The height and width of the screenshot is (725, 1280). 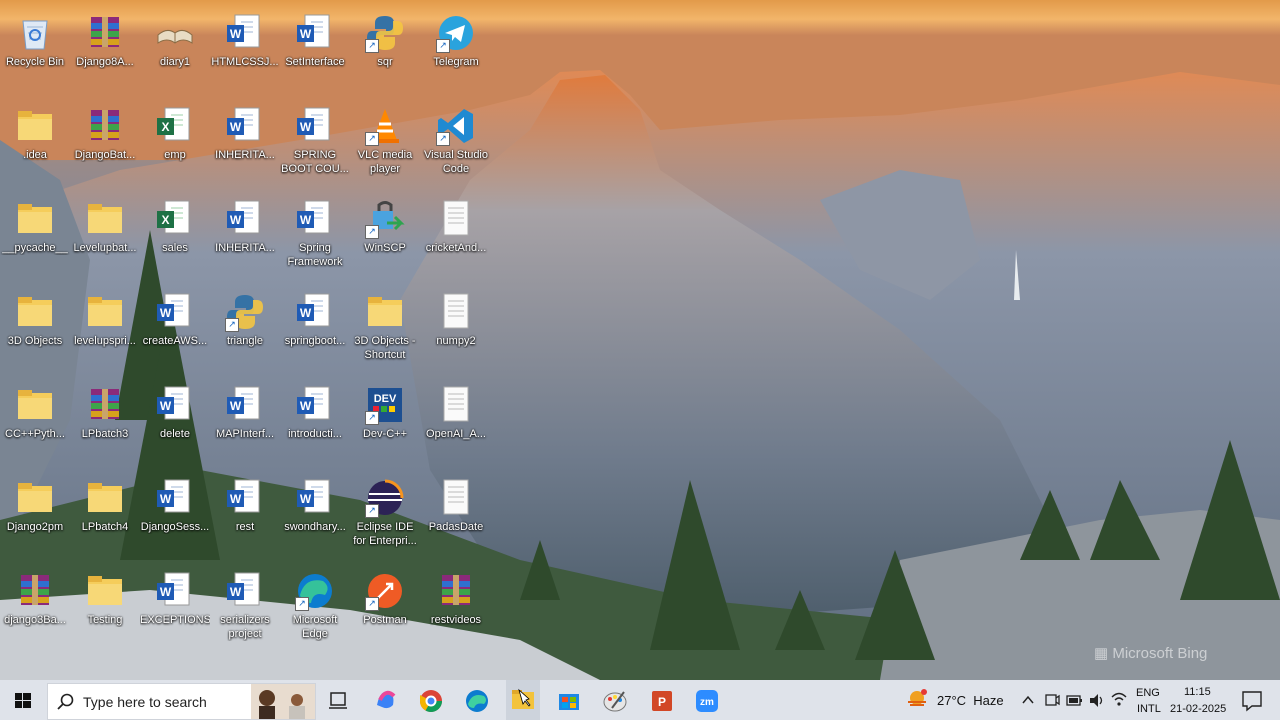 I want to click on task-view-icon, so click(x=338, y=700).